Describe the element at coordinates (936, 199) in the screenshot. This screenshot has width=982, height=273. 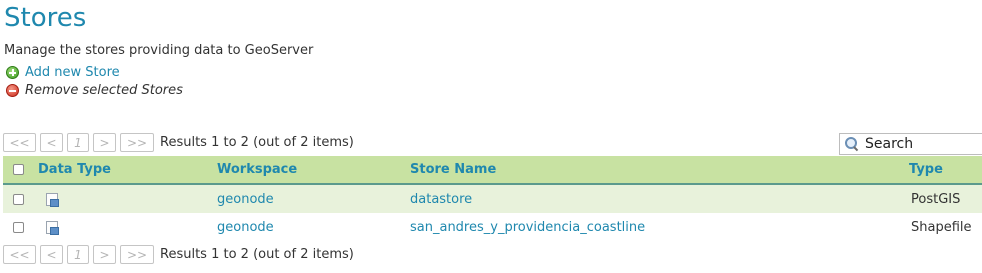
I see `store-type: PostGIS` at that location.